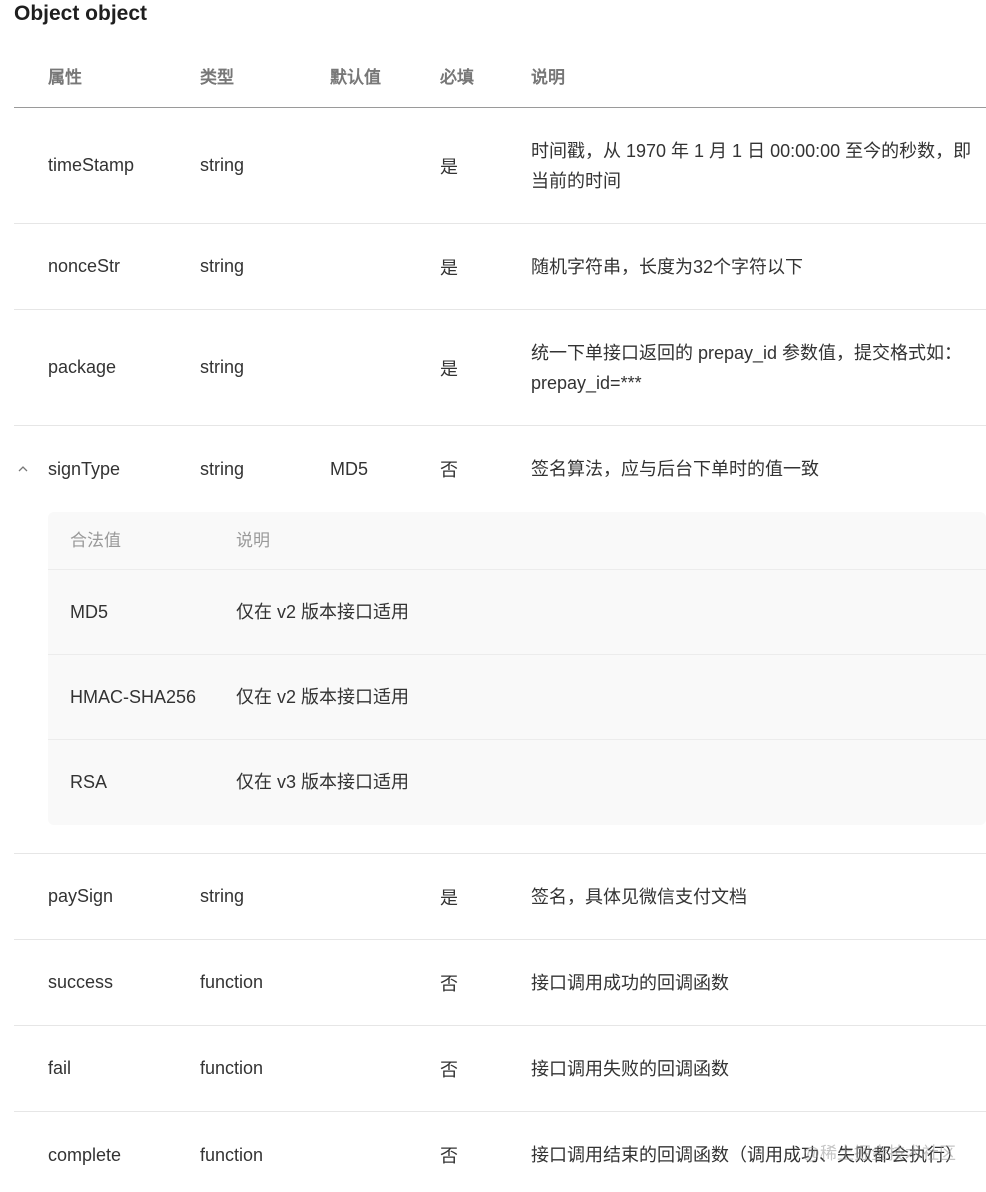  Describe the element at coordinates (630, 1068) in the screenshot. I see `row-desc: 接口调用失败的回调函数` at that location.